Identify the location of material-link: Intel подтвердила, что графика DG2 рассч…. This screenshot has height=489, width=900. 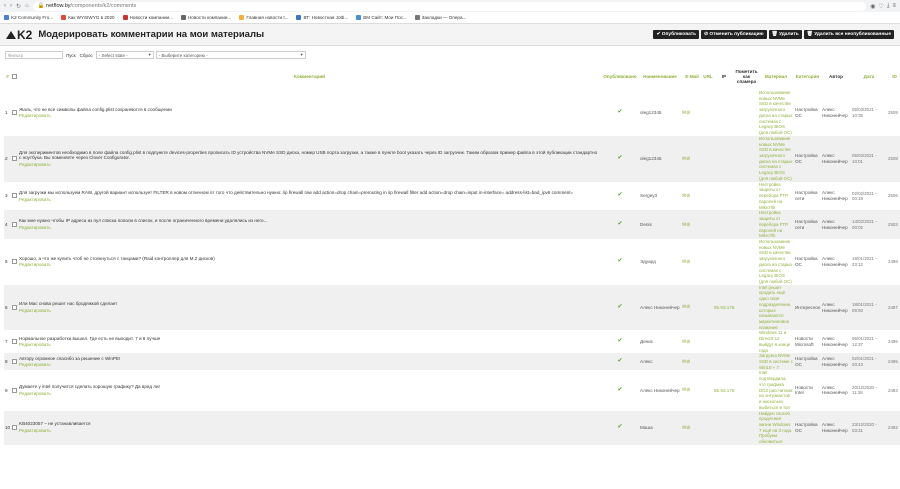
(776, 390).